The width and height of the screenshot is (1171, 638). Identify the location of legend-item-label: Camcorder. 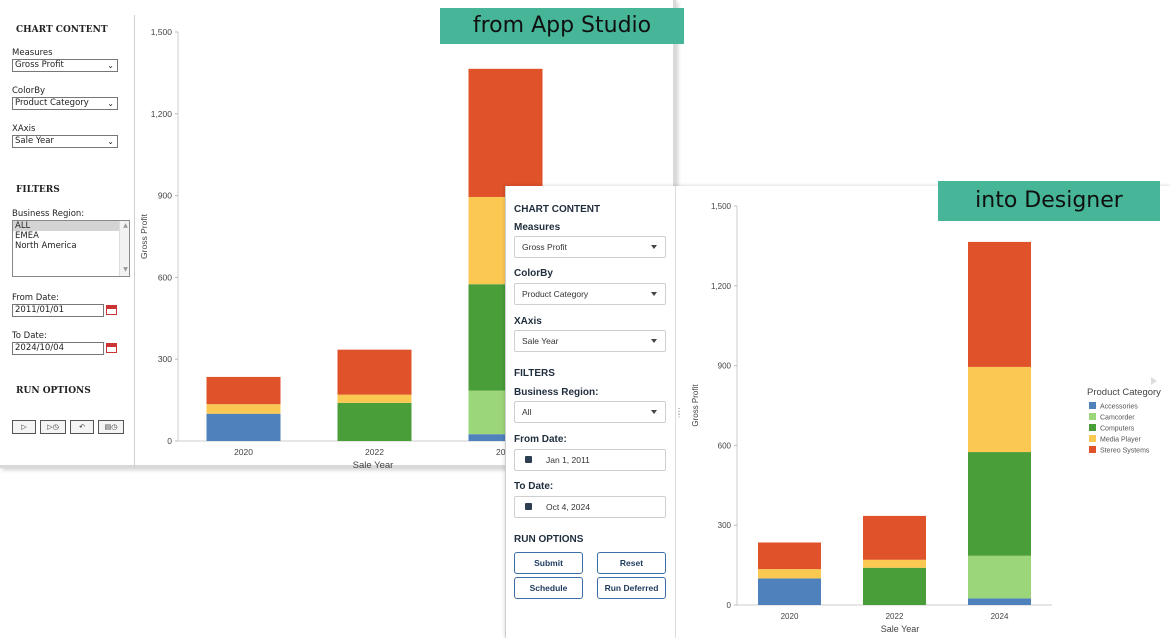
(1117, 418).